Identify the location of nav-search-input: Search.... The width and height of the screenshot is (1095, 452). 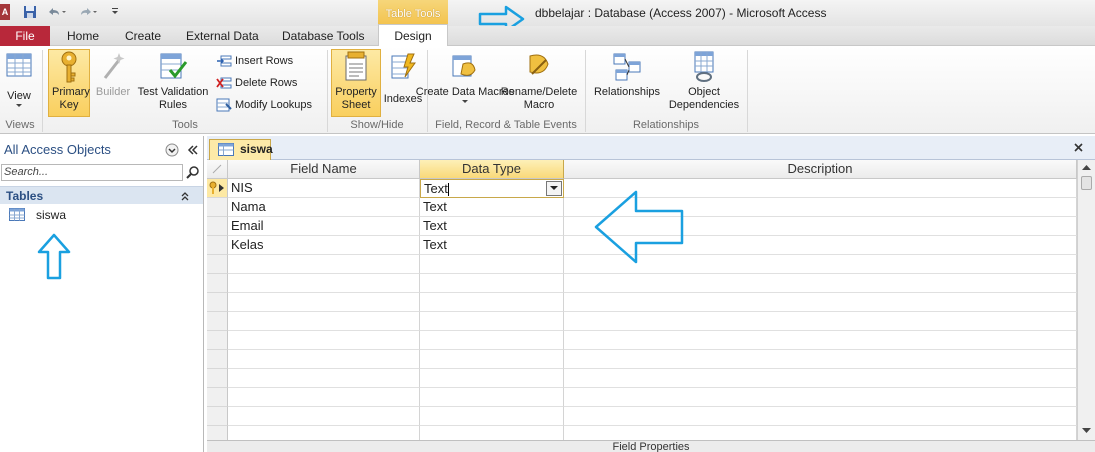
(92, 172).